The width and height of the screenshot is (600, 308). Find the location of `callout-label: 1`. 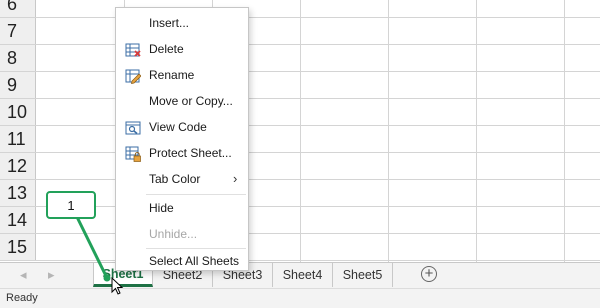

callout-label: 1 is located at coordinates (71, 205).